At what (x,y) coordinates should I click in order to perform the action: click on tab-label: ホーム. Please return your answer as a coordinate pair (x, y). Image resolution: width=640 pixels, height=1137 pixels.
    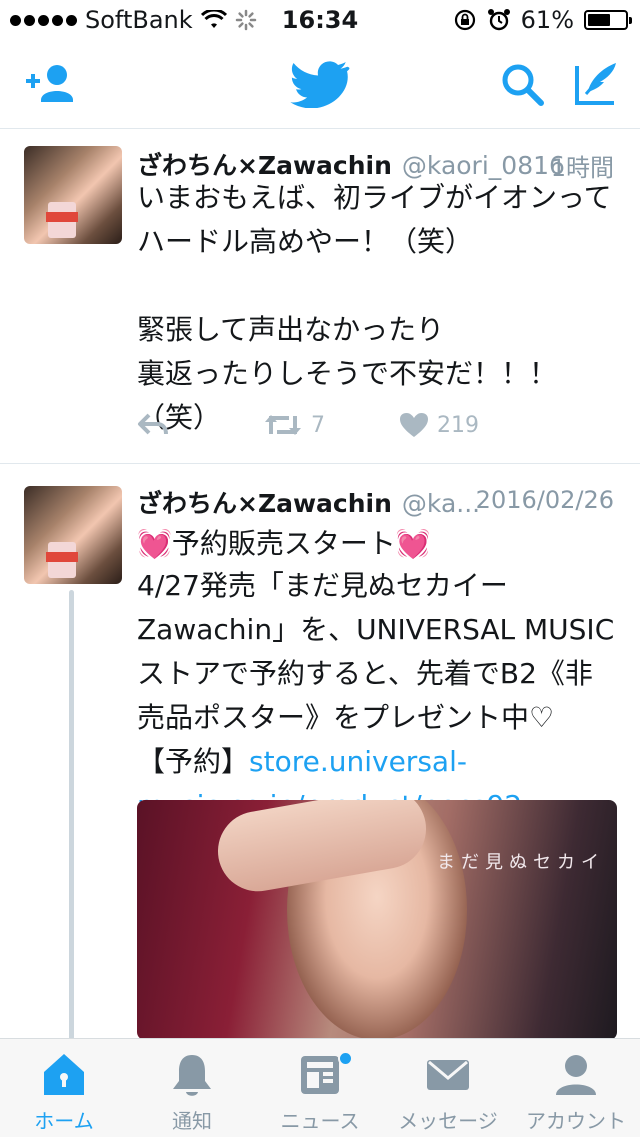
    Looking at the image, I should click on (64, 1121).